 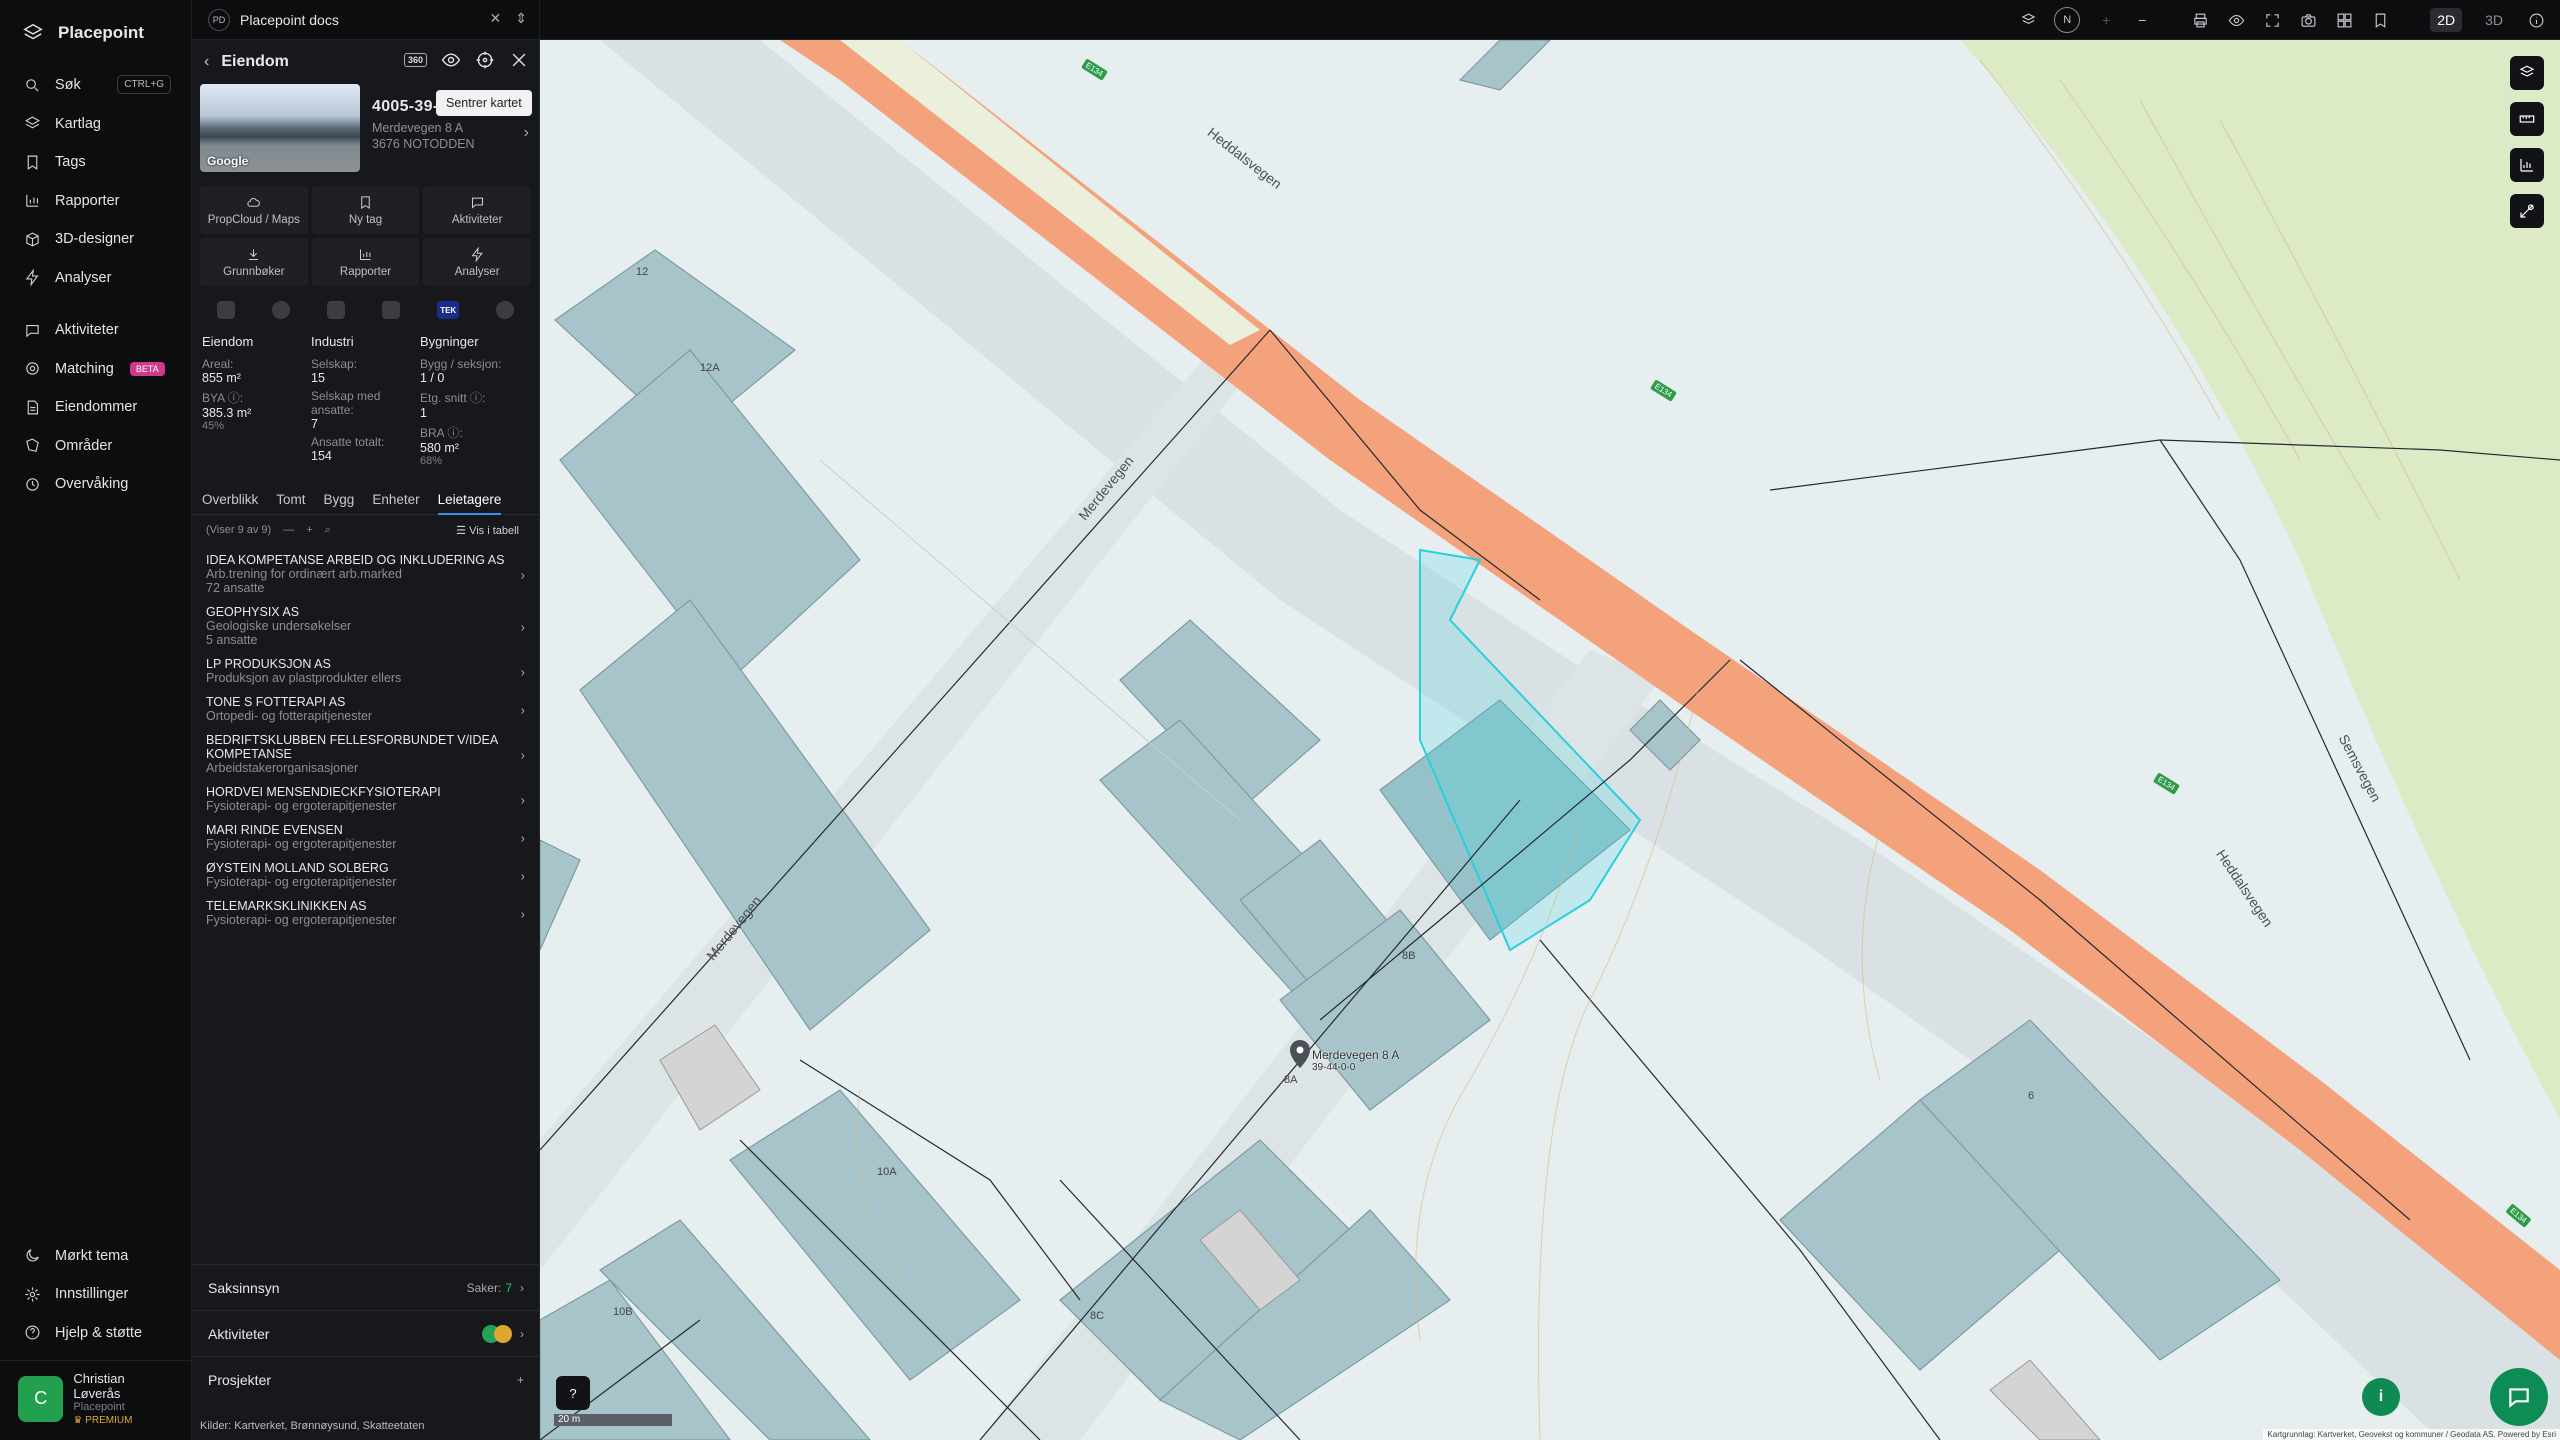 I want to click on close-icon, so click(x=519, y=60).